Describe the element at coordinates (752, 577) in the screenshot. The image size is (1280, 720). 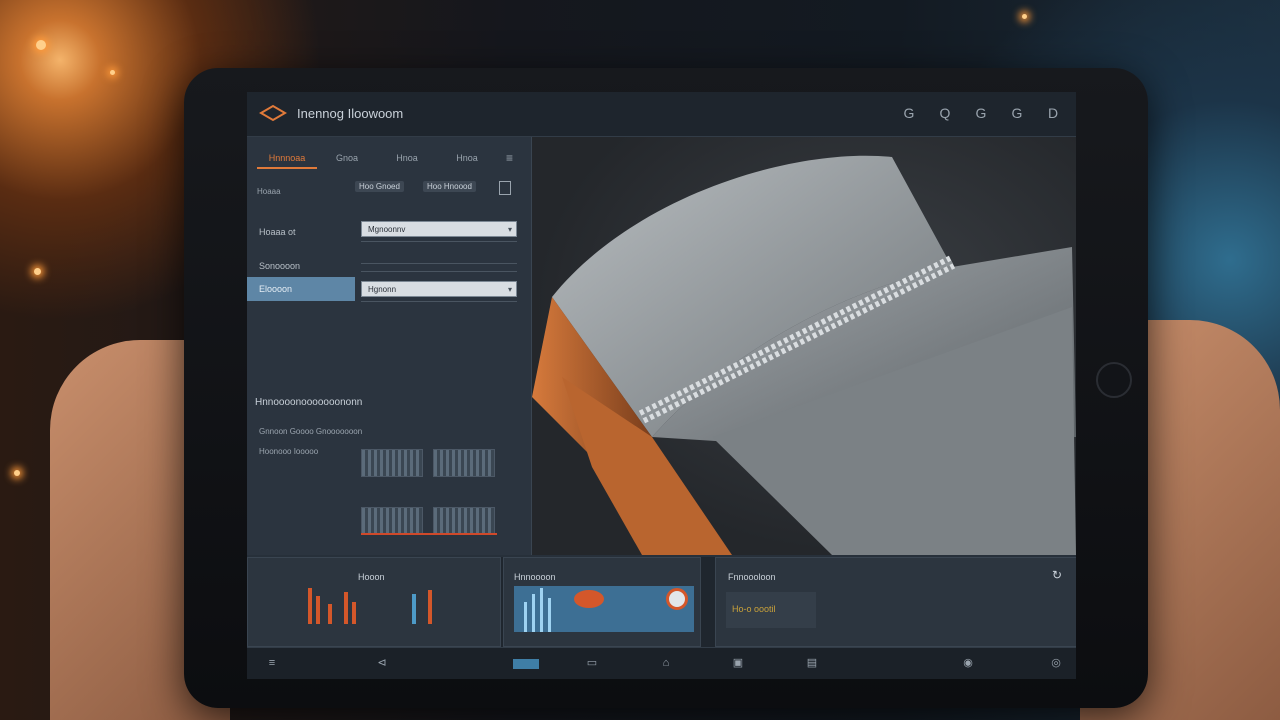
I see `card-title: Fnnoooloon` at that location.